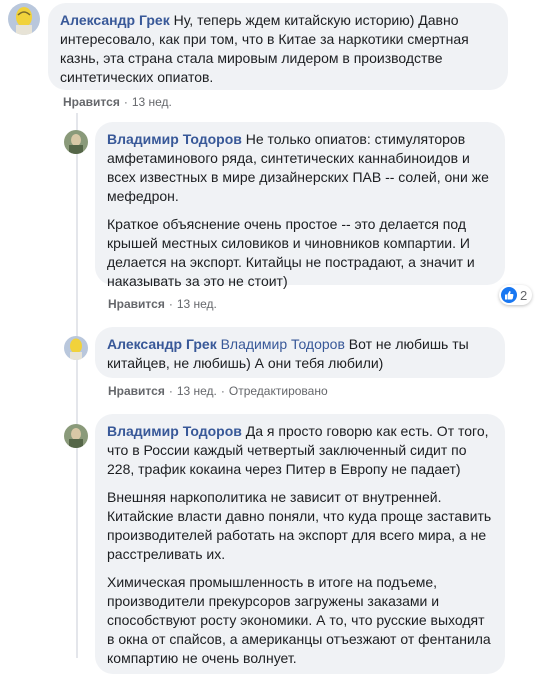 The width and height of the screenshot is (535, 674). What do you see at coordinates (283, 344) in the screenshot?
I see `mention-link: Владимир Тодоров` at bounding box center [283, 344].